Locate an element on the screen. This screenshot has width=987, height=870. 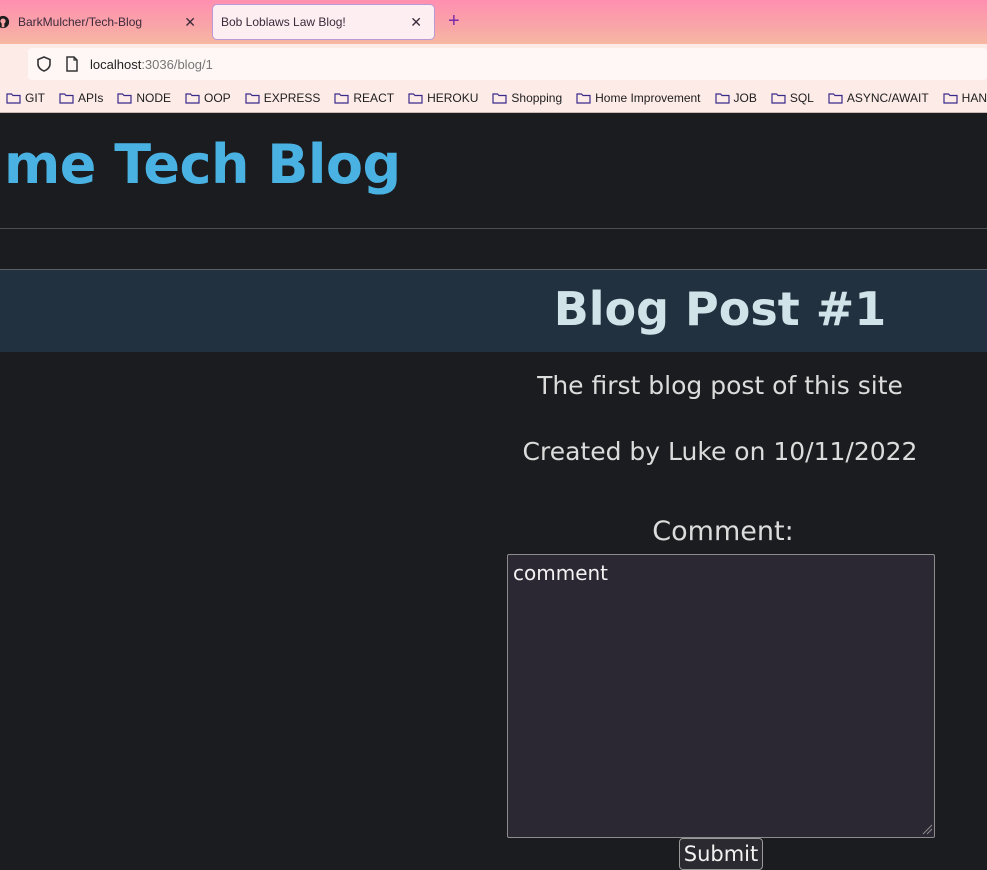
comment-label: Comment: is located at coordinates (723, 531).